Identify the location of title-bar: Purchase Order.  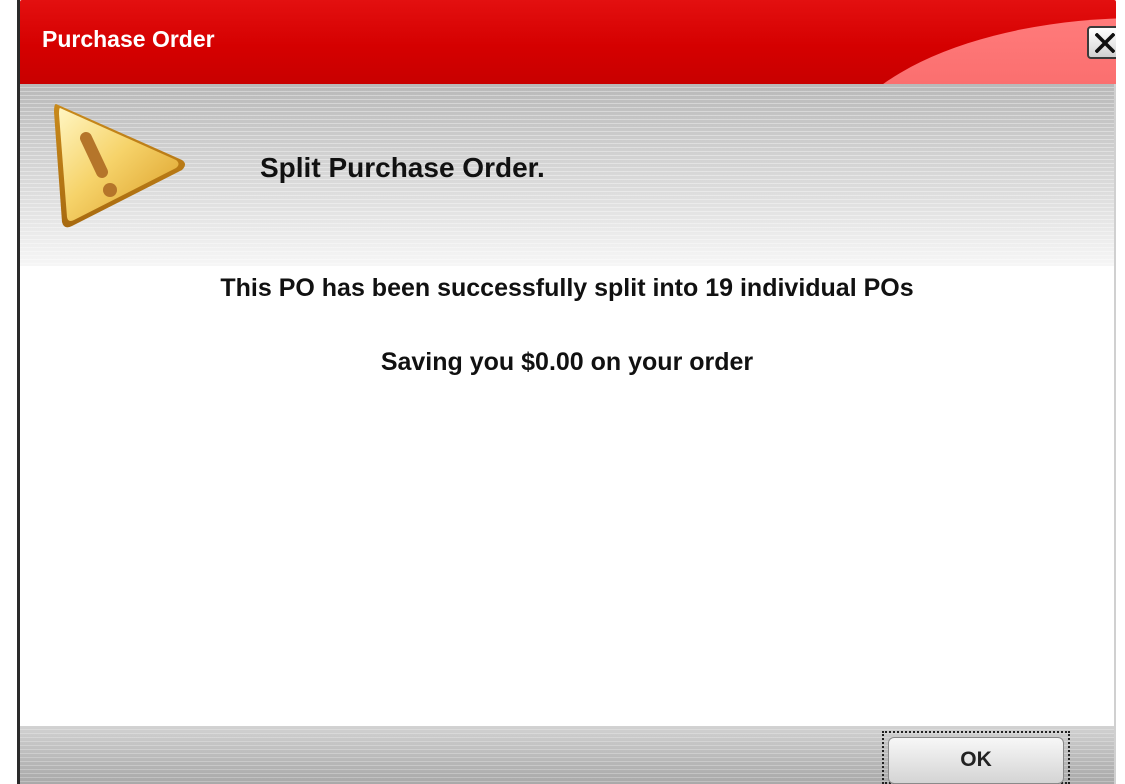
(568, 42).